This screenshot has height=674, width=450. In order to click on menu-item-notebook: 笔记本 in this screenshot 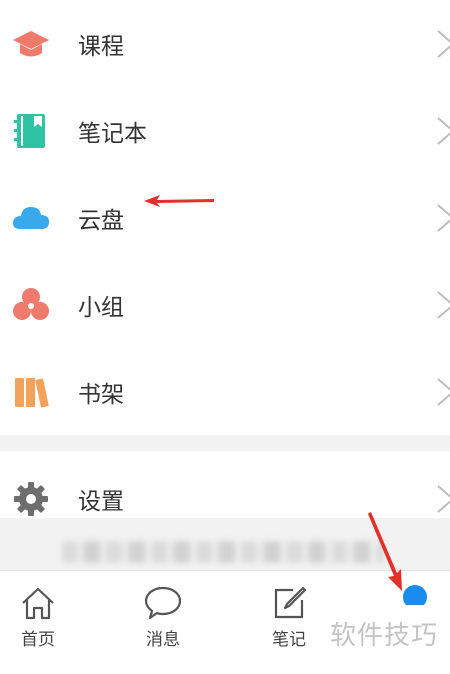, I will do `click(225, 130)`.